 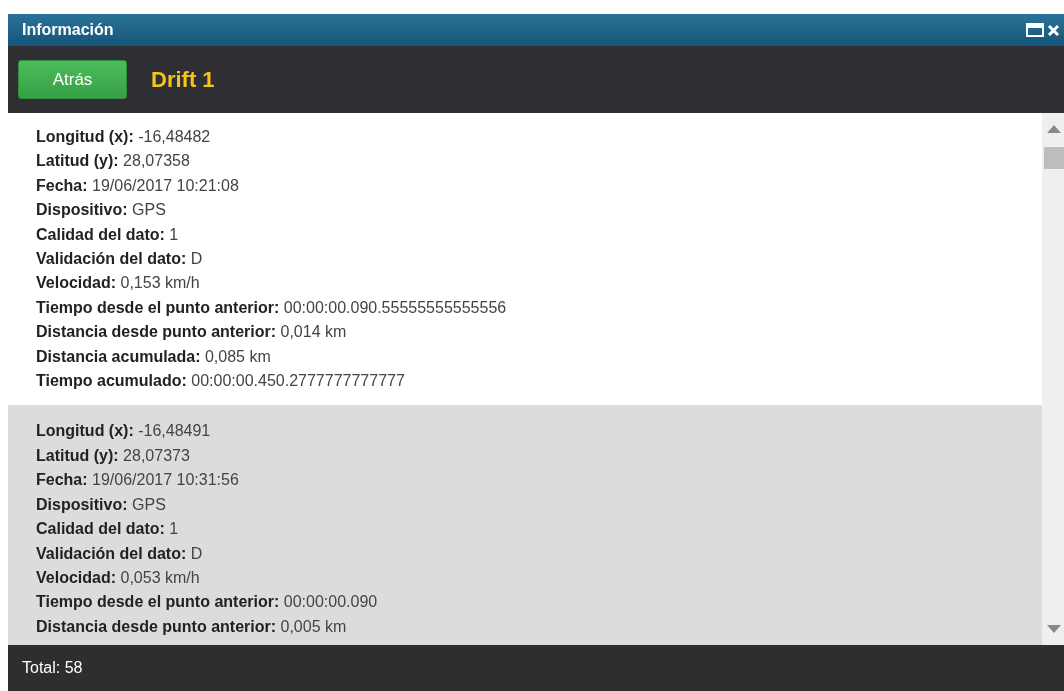 I want to click on field-line: Latitud (y): 28,07358, so click(x=113, y=161).